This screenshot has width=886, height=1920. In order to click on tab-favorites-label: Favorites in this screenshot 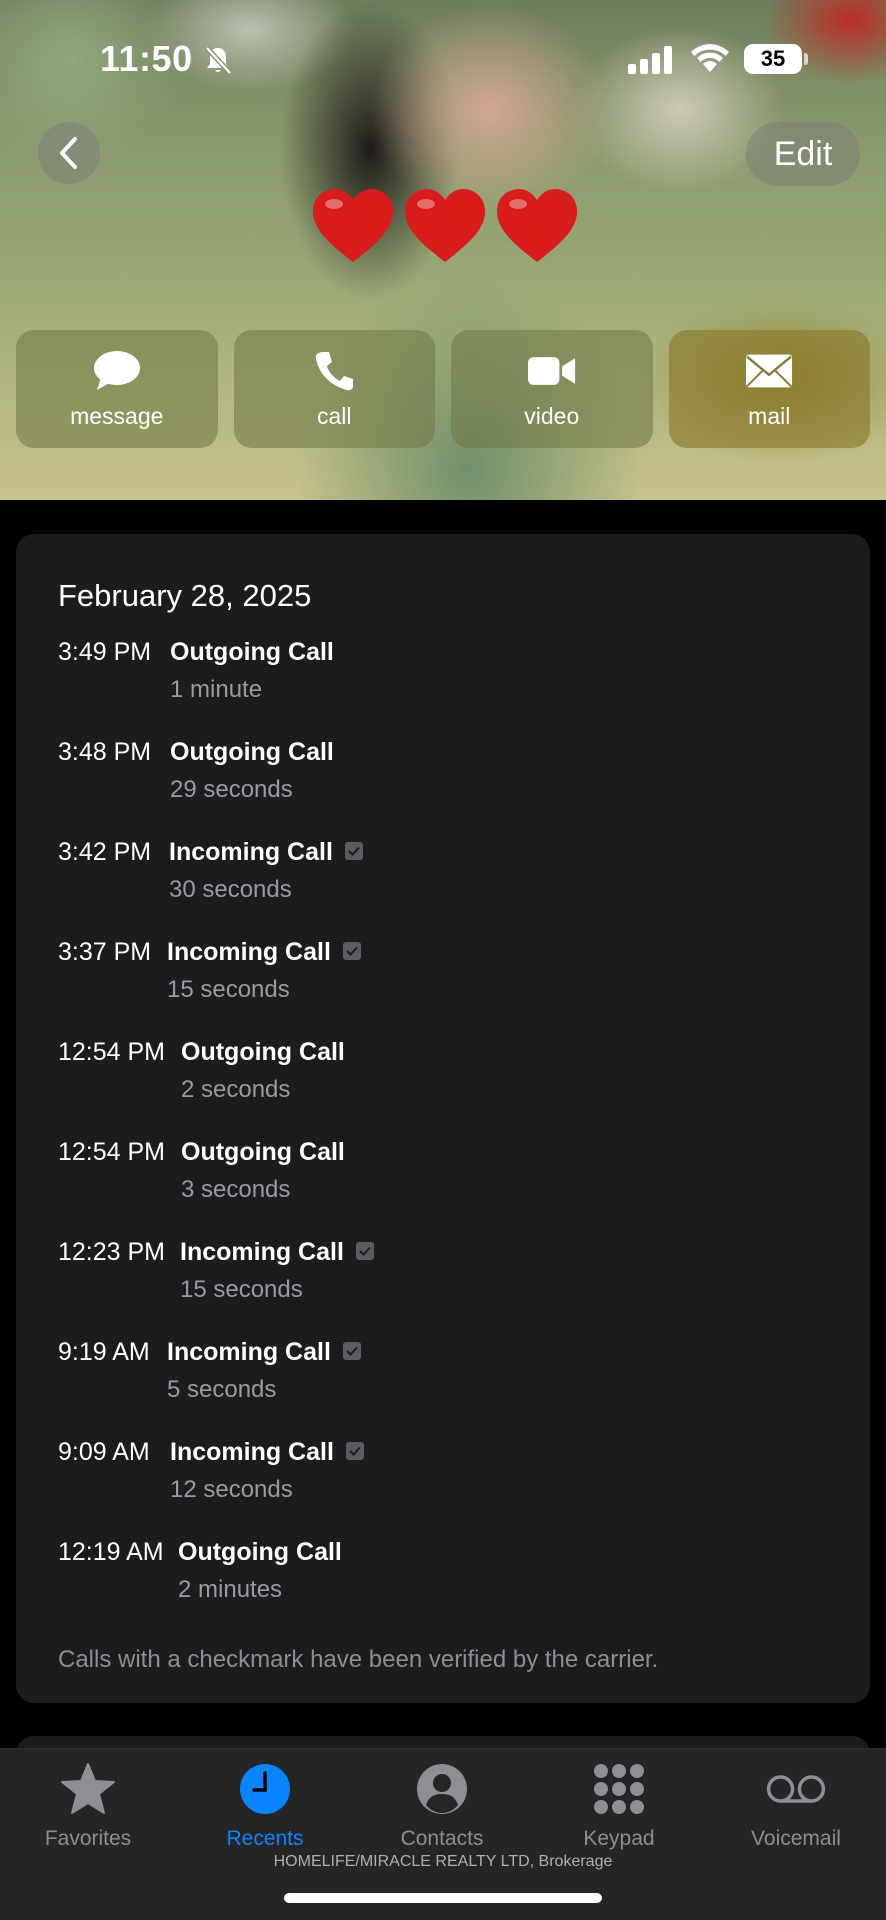, I will do `click(88, 1838)`.